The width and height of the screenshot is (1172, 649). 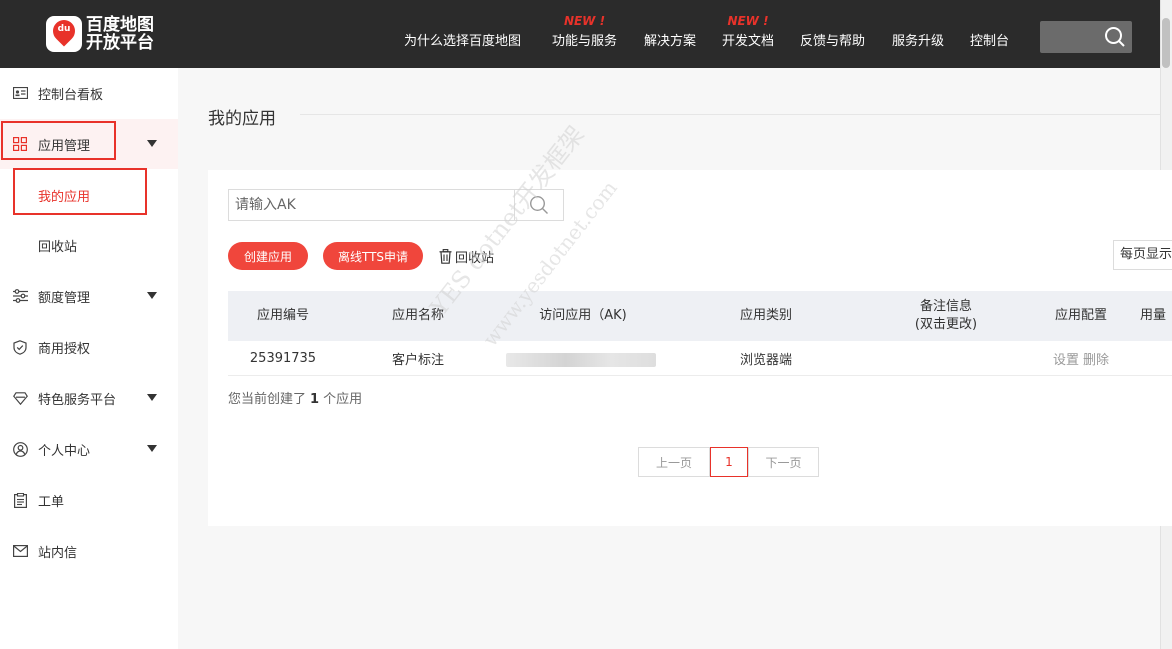 What do you see at coordinates (1096, 358) in the screenshot?
I see `delete-link: 删除` at bounding box center [1096, 358].